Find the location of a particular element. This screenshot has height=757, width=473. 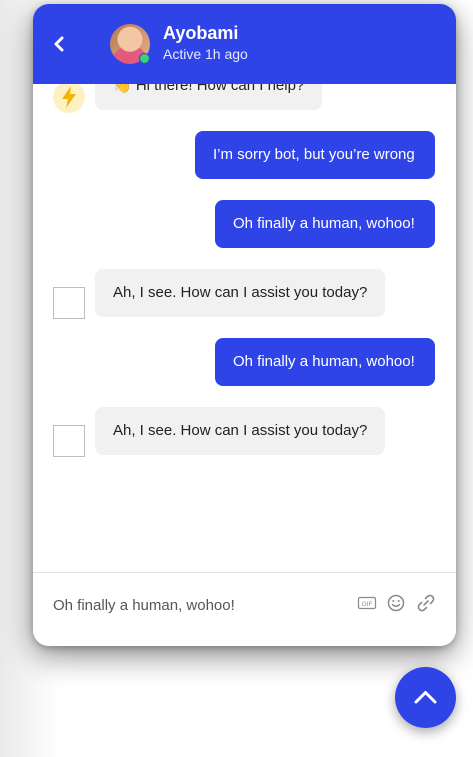

message-bubble-user: I’m sorry bot, but you’re wrong is located at coordinates (315, 155).